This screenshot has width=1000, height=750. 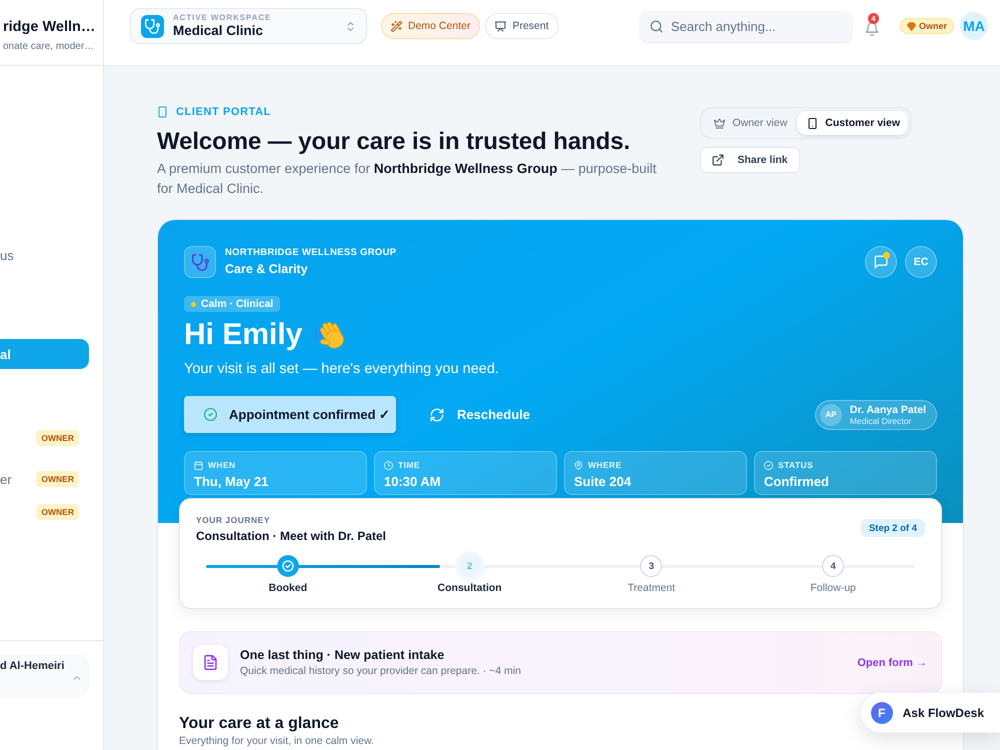 I want to click on provider-name: Dr. Aanya Patel, so click(x=888, y=410).